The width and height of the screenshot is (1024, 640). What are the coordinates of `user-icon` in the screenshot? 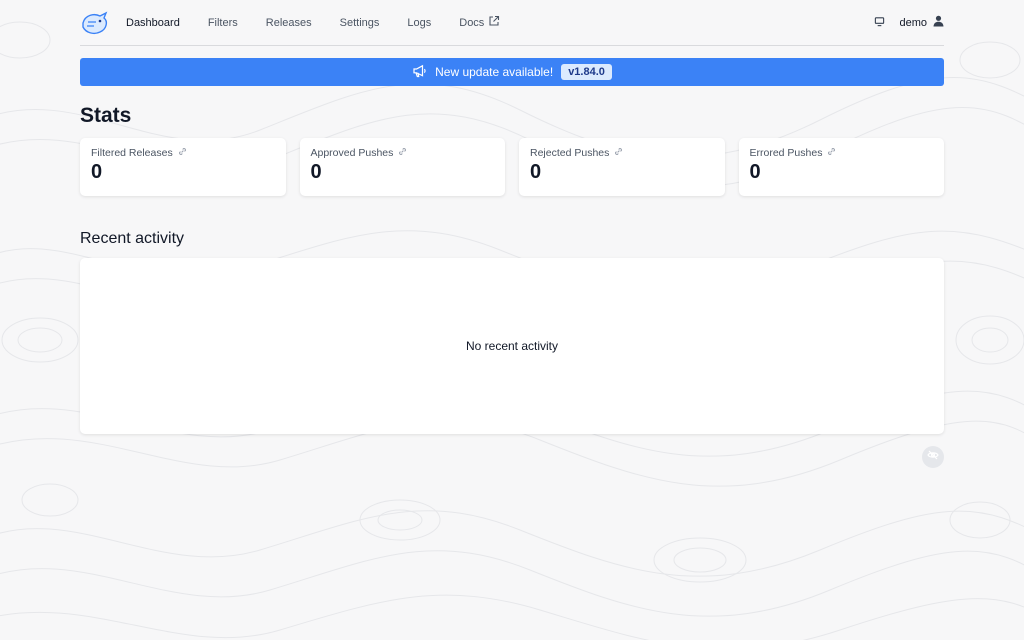 It's located at (938, 22).